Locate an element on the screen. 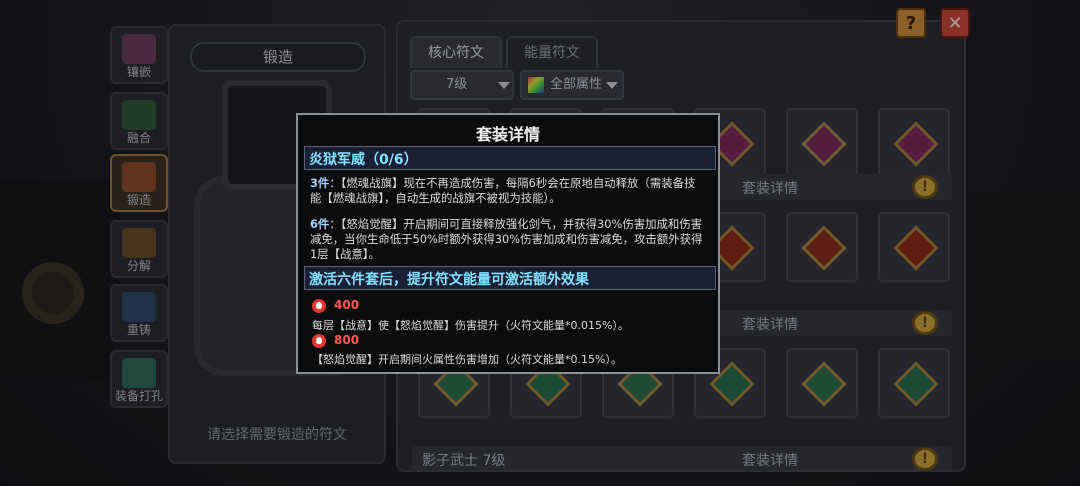  popup-title: 套装详情 is located at coordinates (507, 134).